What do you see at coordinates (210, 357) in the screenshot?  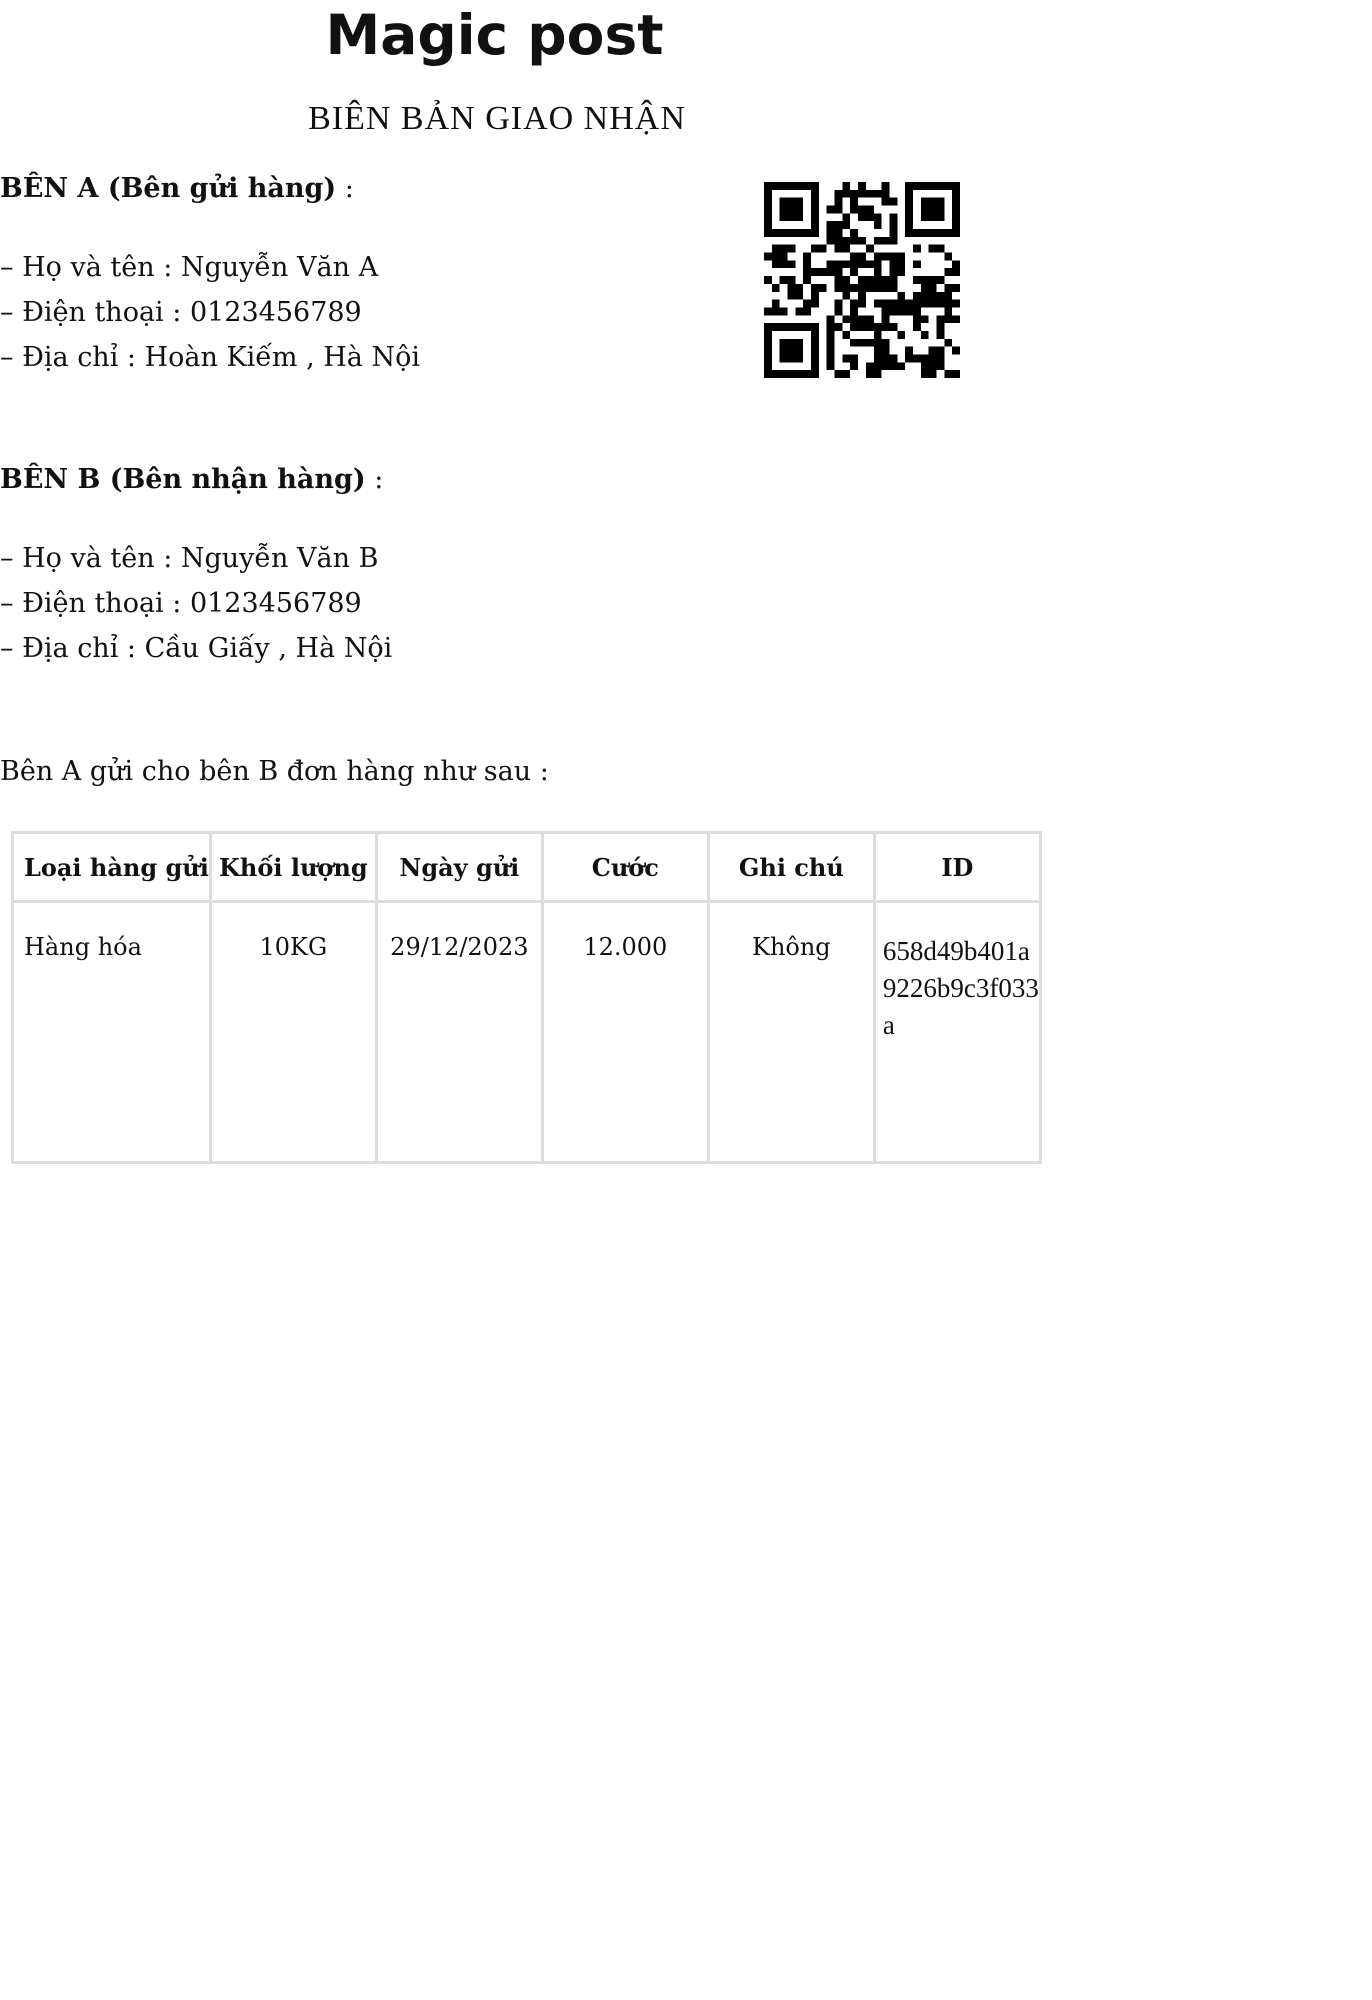 I see `party-a-address: – Địa chỉ : Hoàn Kiếm , Hà Nội` at bounding box center [210, 357].